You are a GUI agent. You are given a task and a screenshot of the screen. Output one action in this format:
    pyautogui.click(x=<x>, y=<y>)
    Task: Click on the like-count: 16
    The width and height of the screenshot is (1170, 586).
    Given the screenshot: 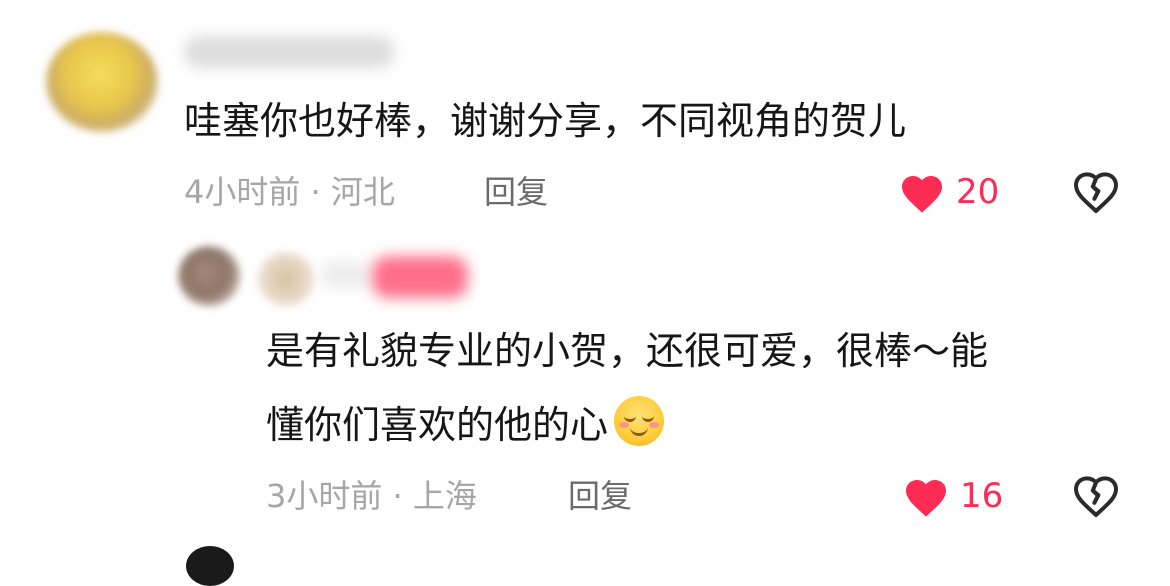 What is the action you would take?
    pyautogui.click(x=982, y=496)
    